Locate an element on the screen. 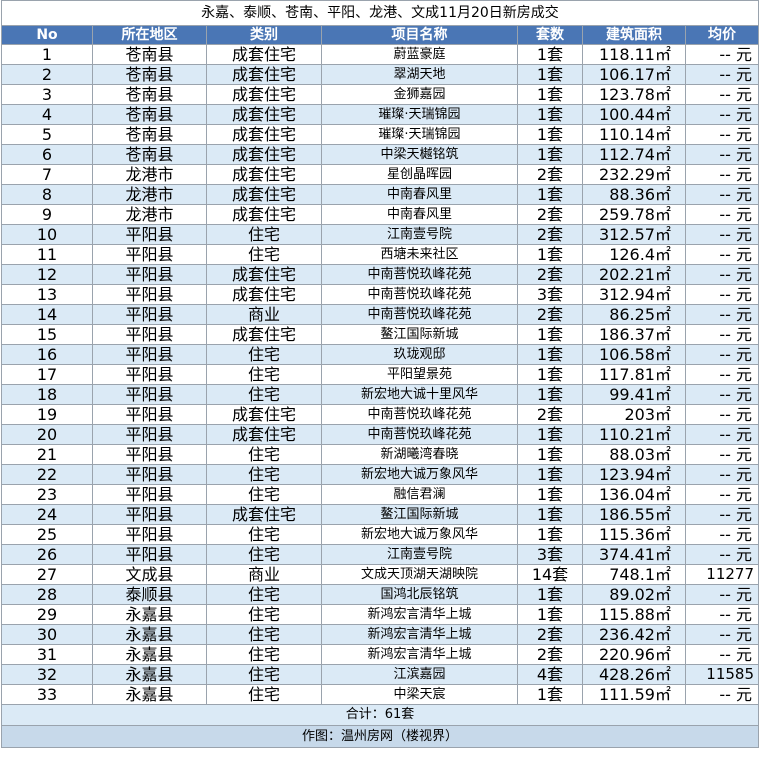  cell-project-name: 新宏地大诚万象风华 is located at coordinates (419, 534).